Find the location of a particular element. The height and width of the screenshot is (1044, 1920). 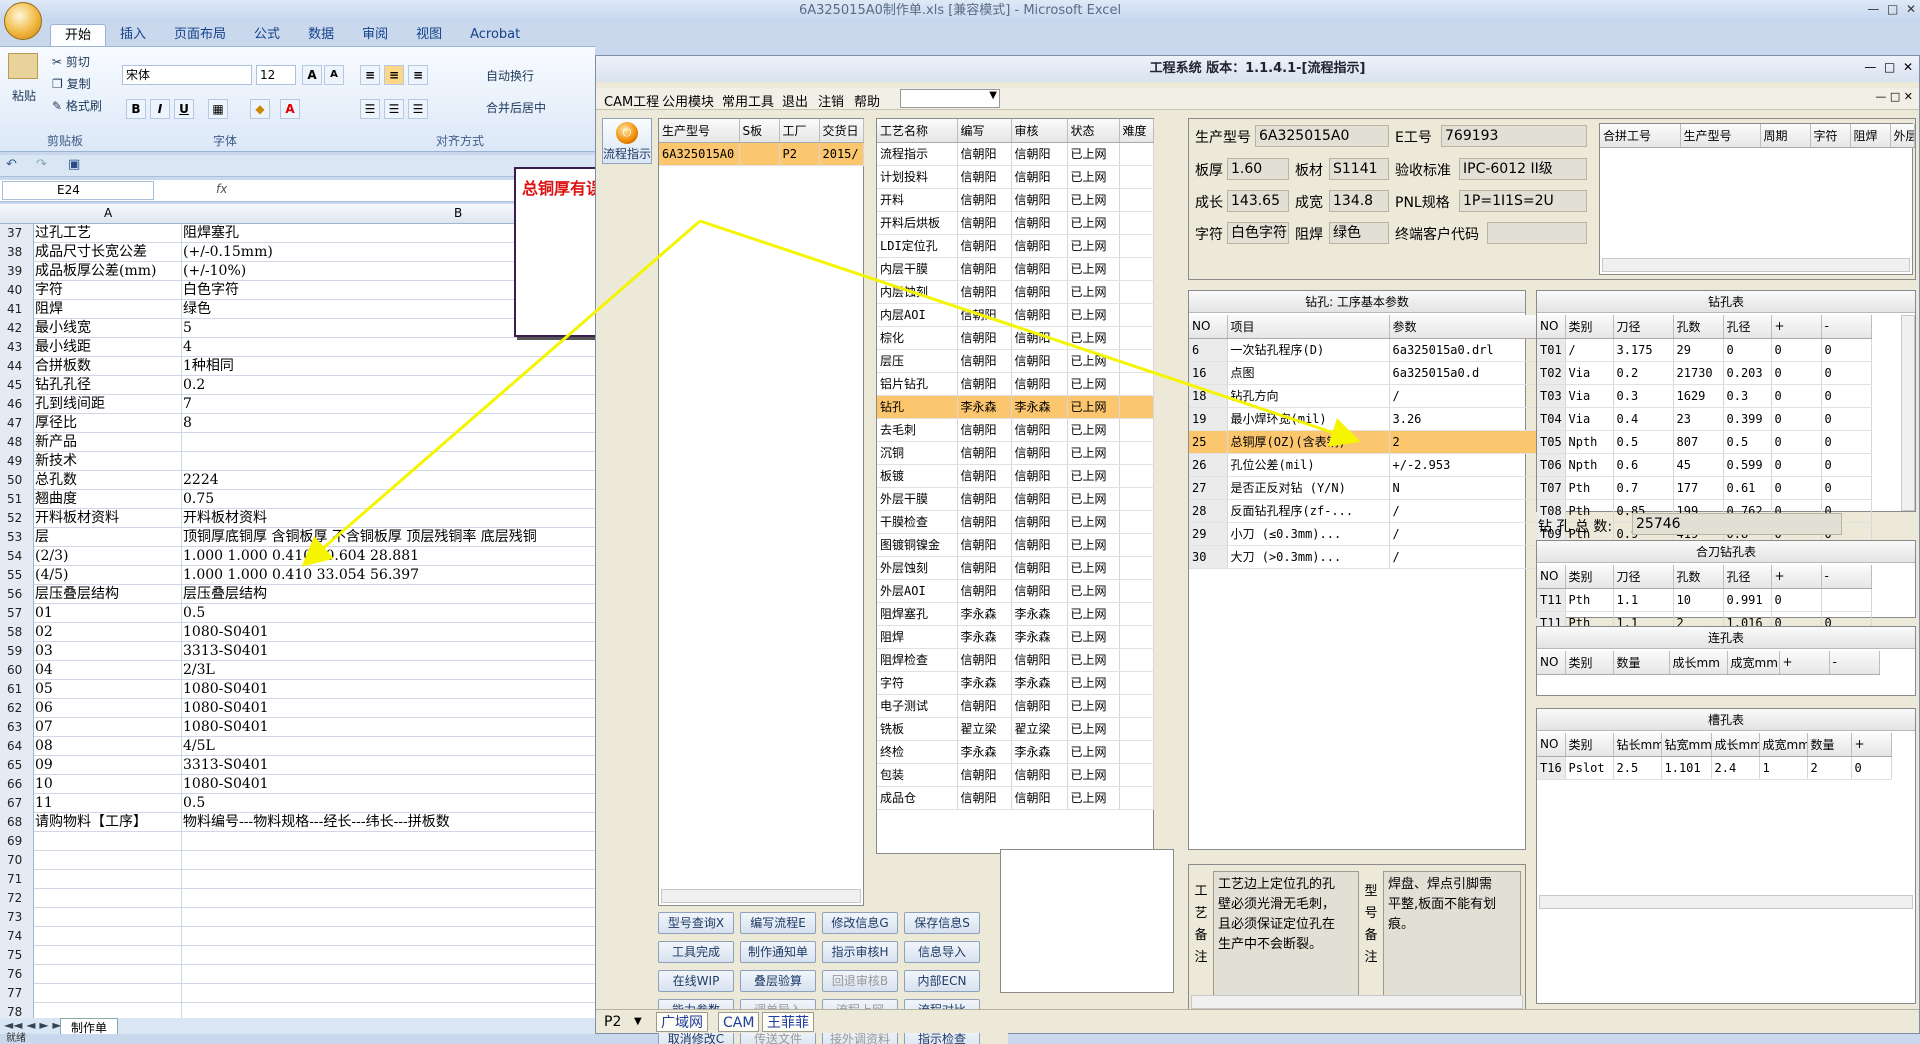

table-row: 阻焊 李永森 李永森 已上网 is located at coordinates (1015, 637).